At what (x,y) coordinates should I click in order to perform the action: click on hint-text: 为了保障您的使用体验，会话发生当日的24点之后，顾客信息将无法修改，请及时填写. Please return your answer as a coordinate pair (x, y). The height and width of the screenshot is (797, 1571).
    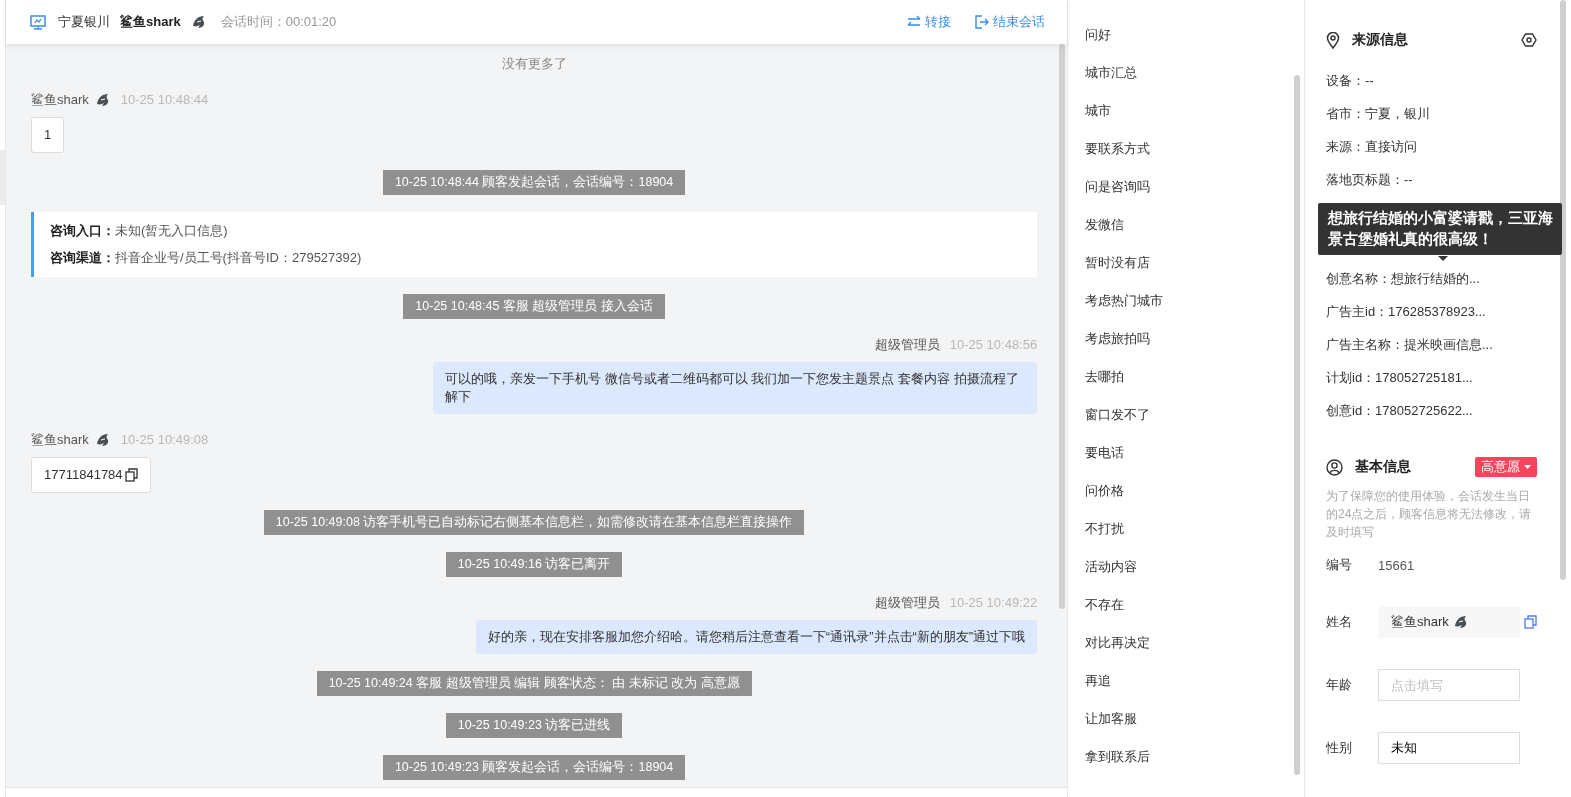
    Looking at the image, I should click on (1429, 514).